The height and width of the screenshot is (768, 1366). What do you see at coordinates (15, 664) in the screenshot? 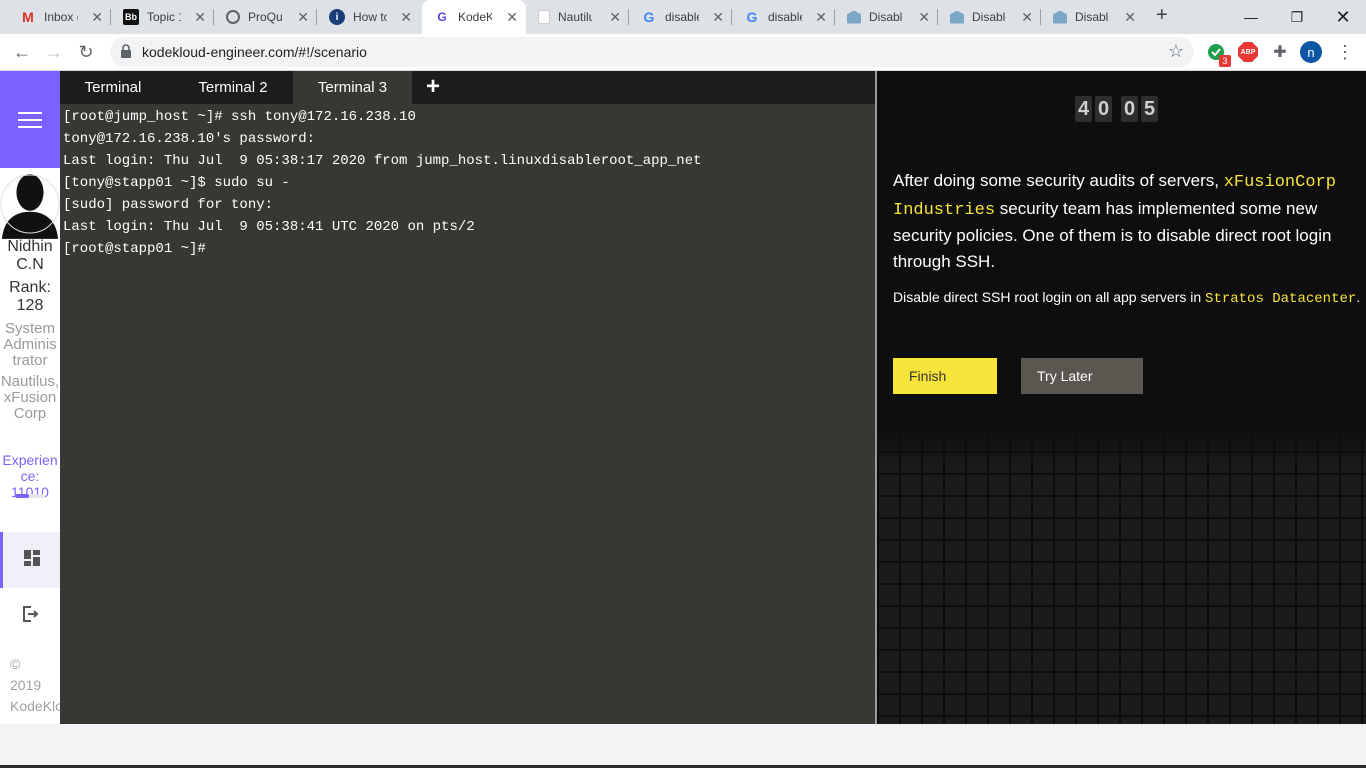
I see `copyright-symbol: ©` at bounding box center [15, 664].